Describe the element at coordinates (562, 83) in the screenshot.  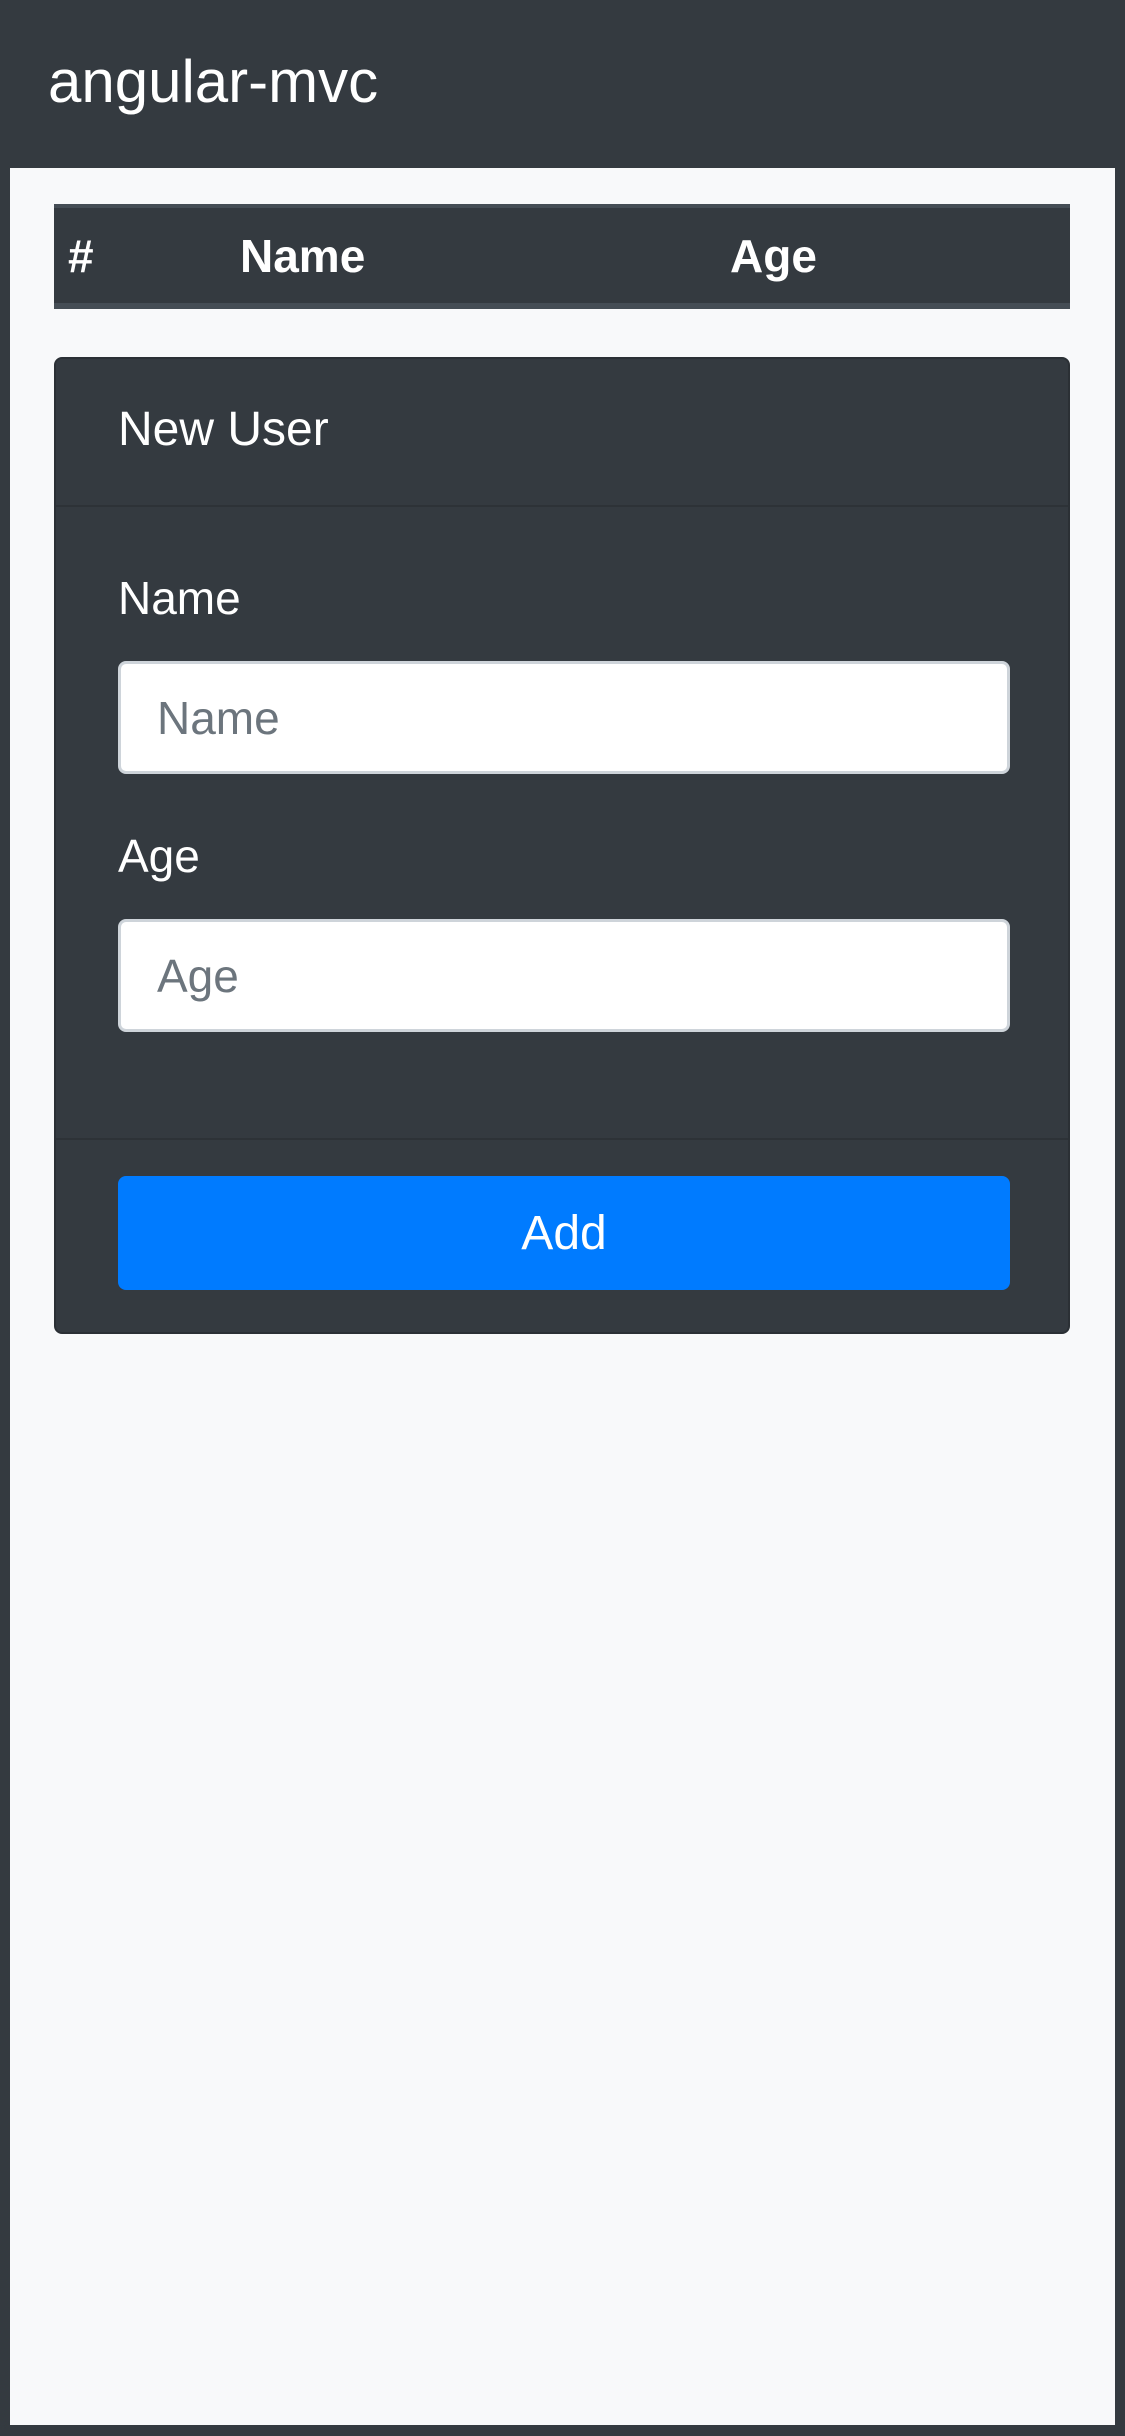
I see `navbar: angular-mvc` at that location.